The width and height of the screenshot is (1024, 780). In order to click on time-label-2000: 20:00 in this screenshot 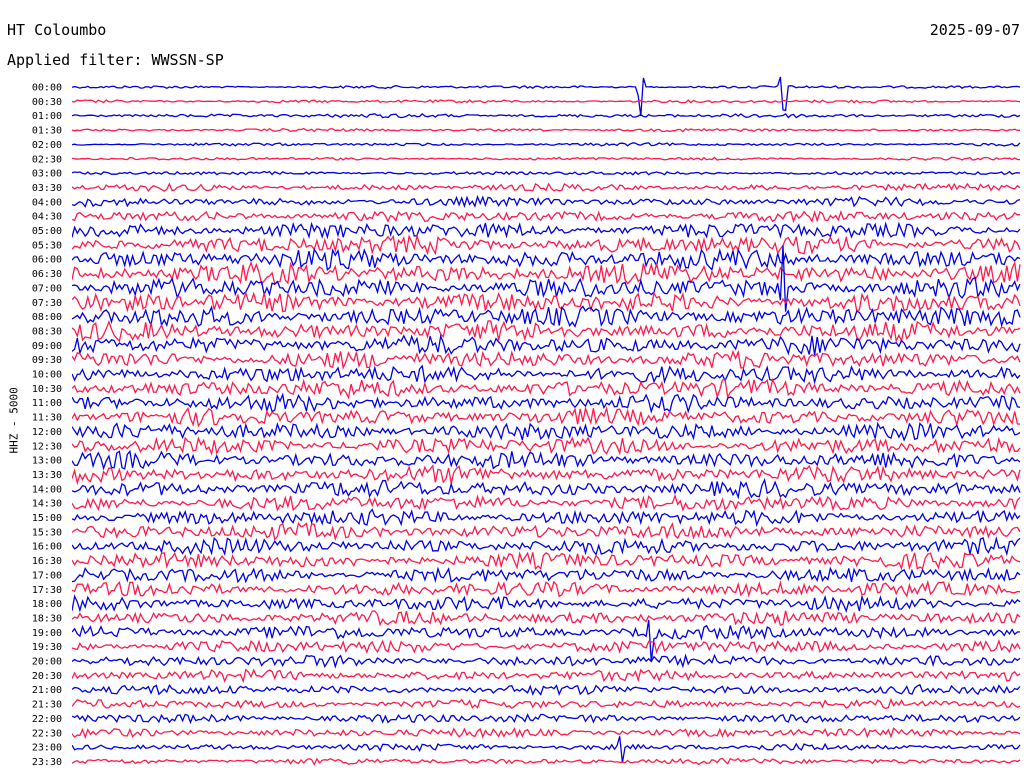, I will do `click(47, 662)`.